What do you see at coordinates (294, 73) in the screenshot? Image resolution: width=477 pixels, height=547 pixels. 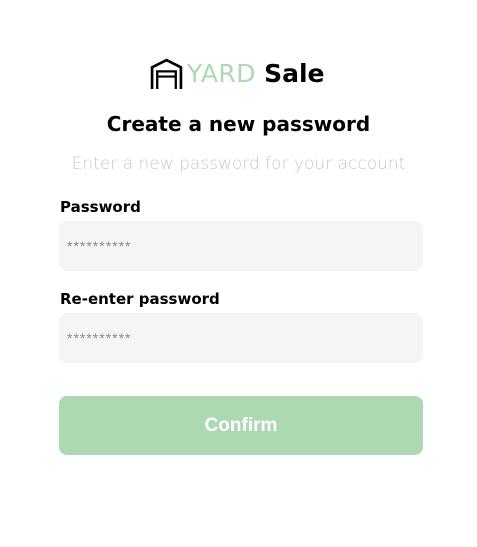 I see `logo-word-sale: Sale` at bounding box center [294, 73].